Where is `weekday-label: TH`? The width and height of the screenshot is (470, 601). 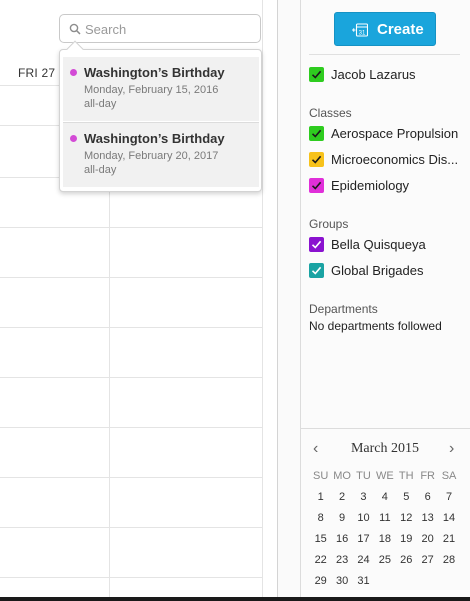 weekday-label: TH is located at coordinates (406, 476).